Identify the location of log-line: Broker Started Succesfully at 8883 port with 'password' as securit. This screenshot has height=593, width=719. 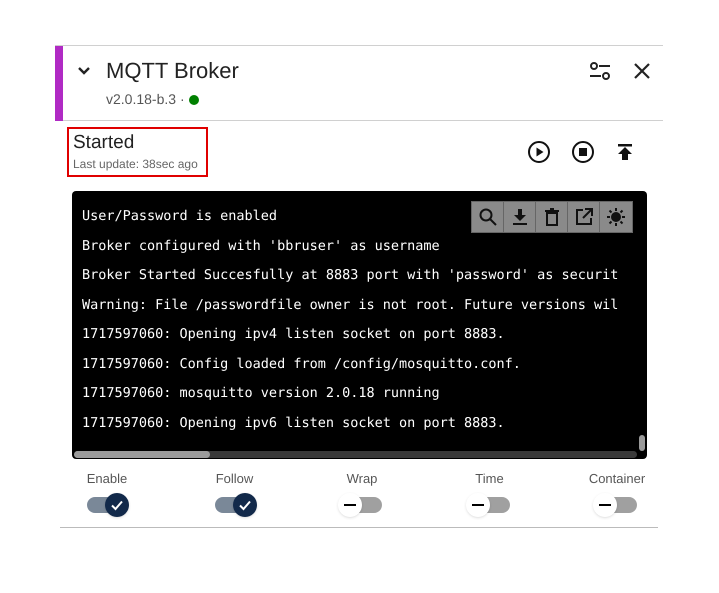
(350, 275).